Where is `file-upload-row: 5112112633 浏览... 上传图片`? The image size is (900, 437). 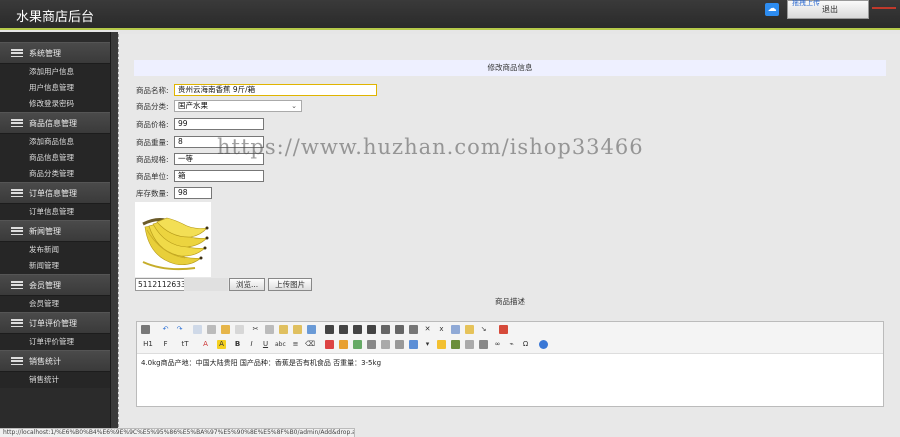 file-upload-row: 5112112633 浏览... 上传图片 is located at coordinates (224, 284).